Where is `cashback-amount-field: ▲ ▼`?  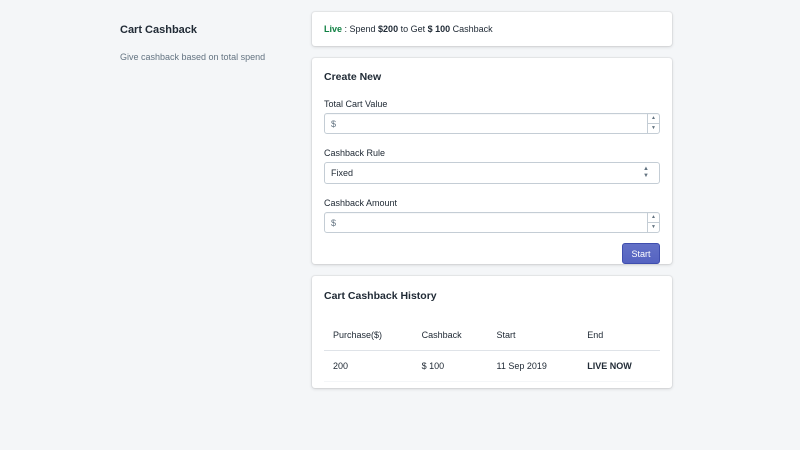 cashback-amount-field: ▲ ▼ is located at coordinates (492, 222).